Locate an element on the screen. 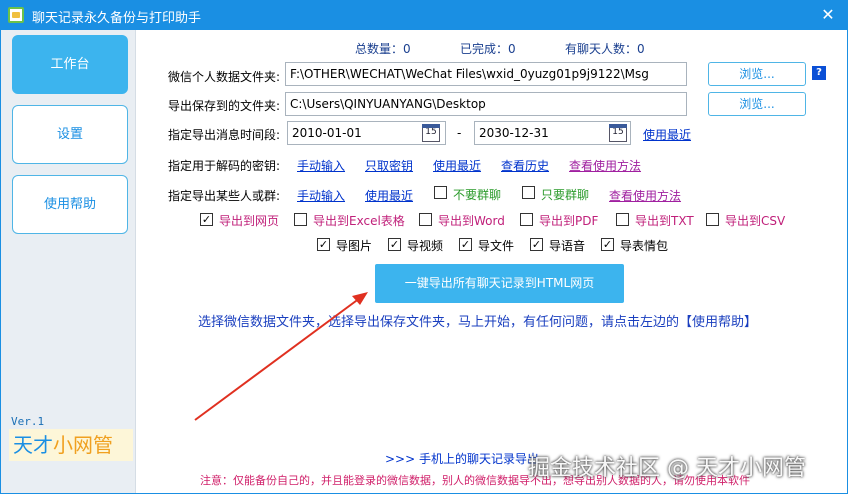 The width and height of the screenshot is (848, 494). export-html-label: 导出到网页 is located at coordinates (249, 221).